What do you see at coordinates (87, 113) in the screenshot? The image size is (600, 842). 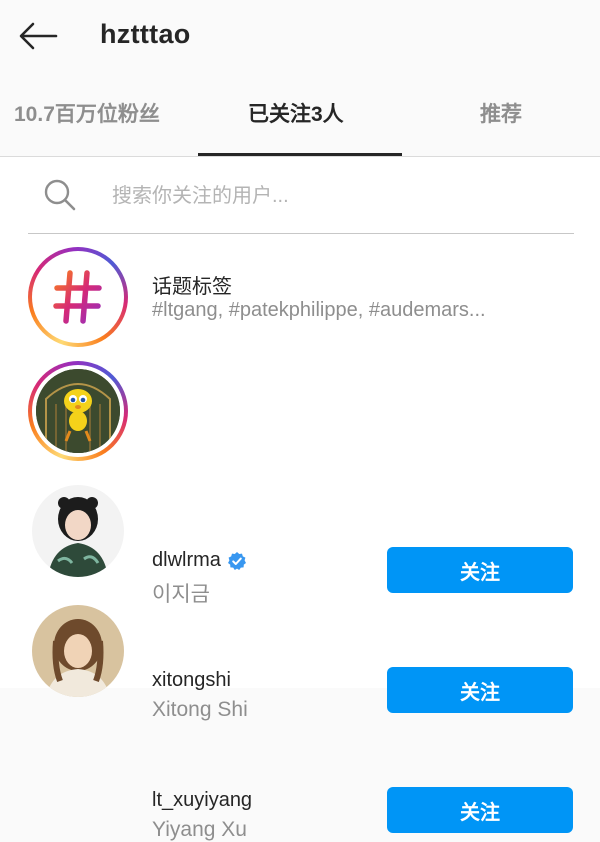 I see `tab-followers: 10.7百万位粉丝` at bounding box center [87, 113].